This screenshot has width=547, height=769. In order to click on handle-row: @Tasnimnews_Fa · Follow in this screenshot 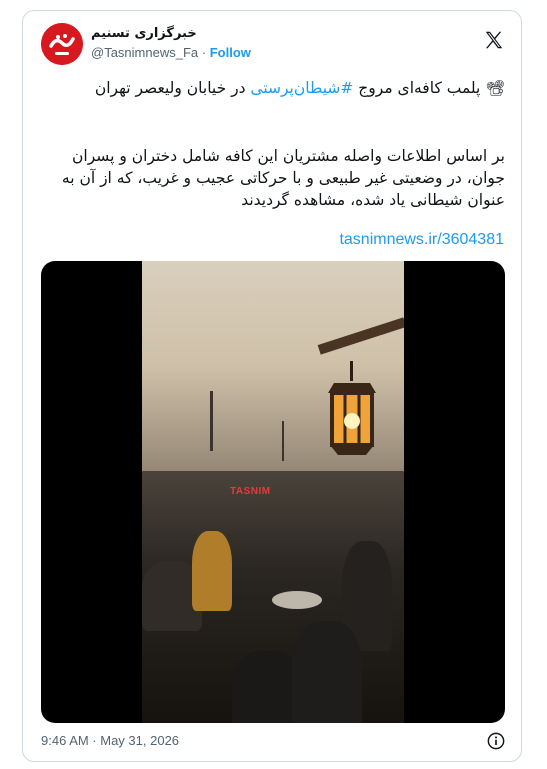, I will do `click(171, 52)`.